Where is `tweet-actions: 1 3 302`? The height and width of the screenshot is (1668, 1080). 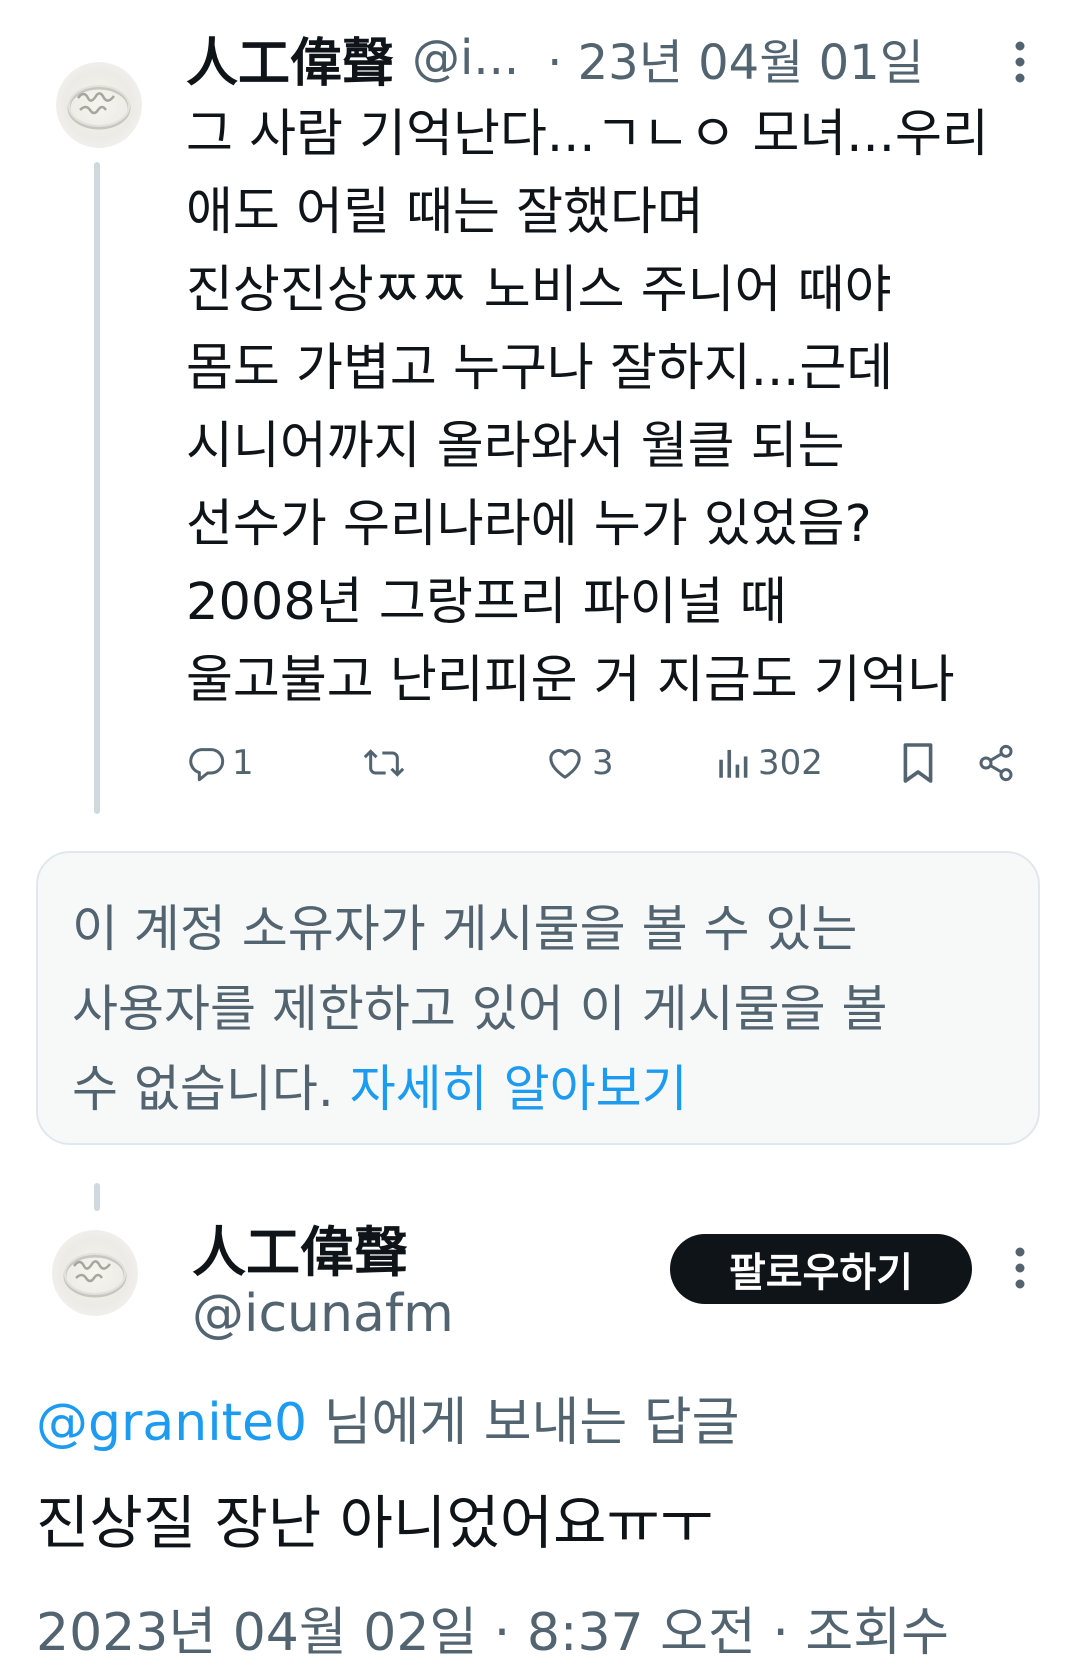 tweet-actions: 1 3 302 is located at coordinates (606, 763).